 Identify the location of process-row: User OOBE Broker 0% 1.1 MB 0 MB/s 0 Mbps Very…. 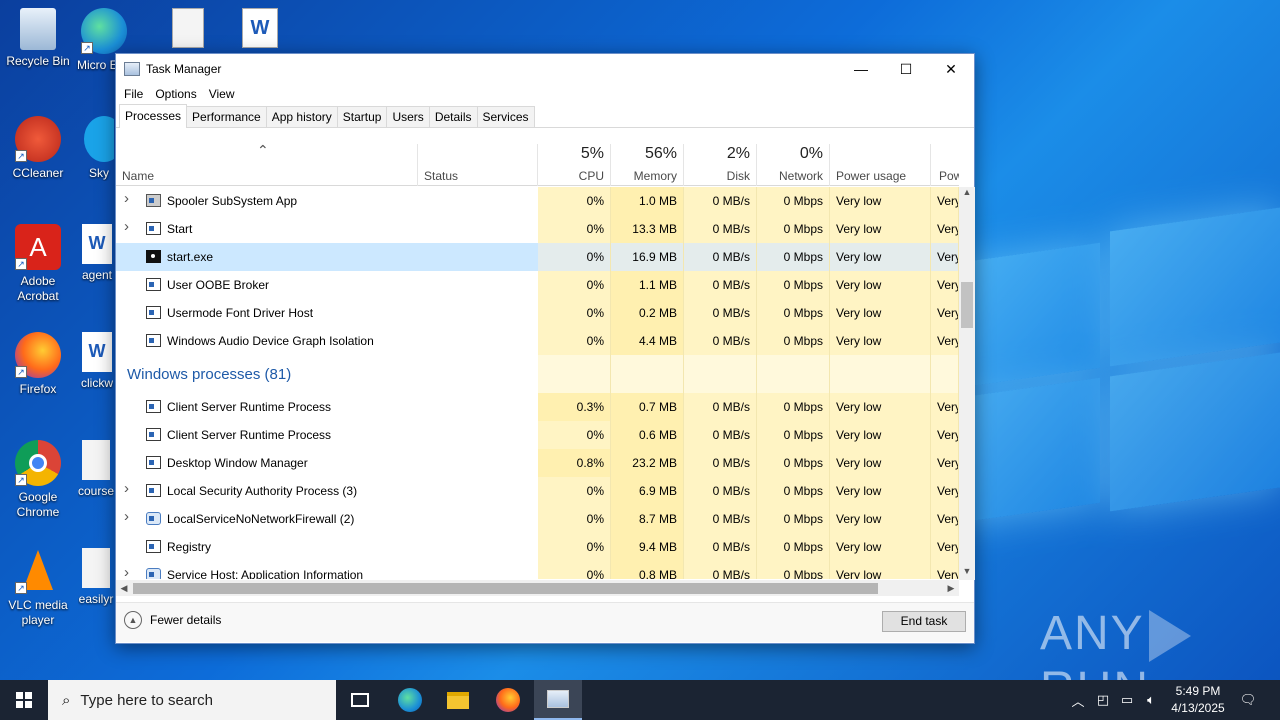
(537, 285).